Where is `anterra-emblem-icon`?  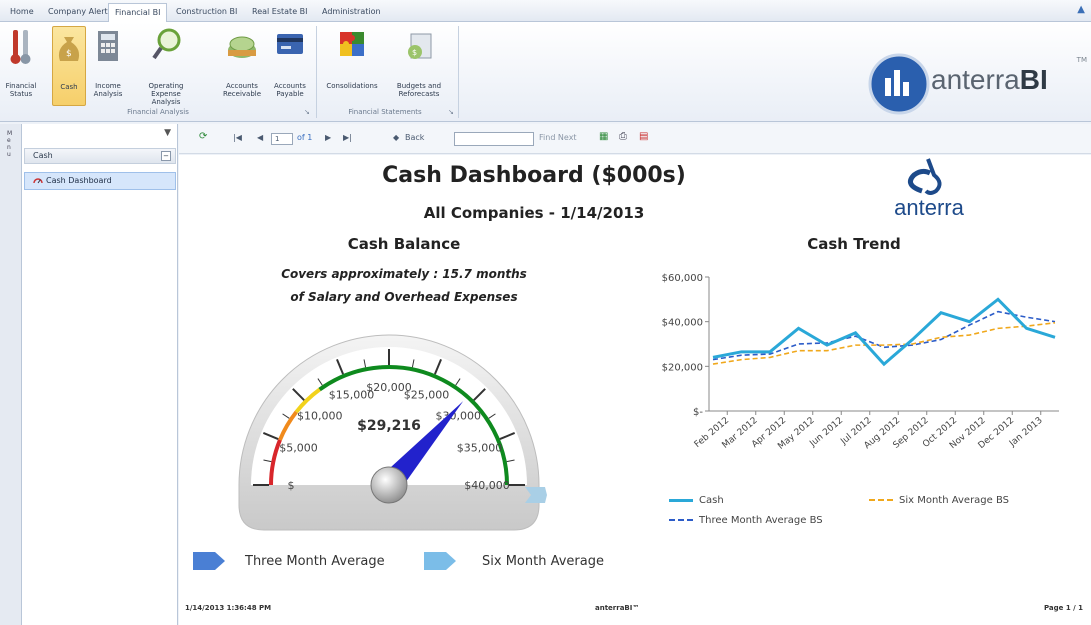 anterra-emblem-icon is located at coordinates (924, 176).